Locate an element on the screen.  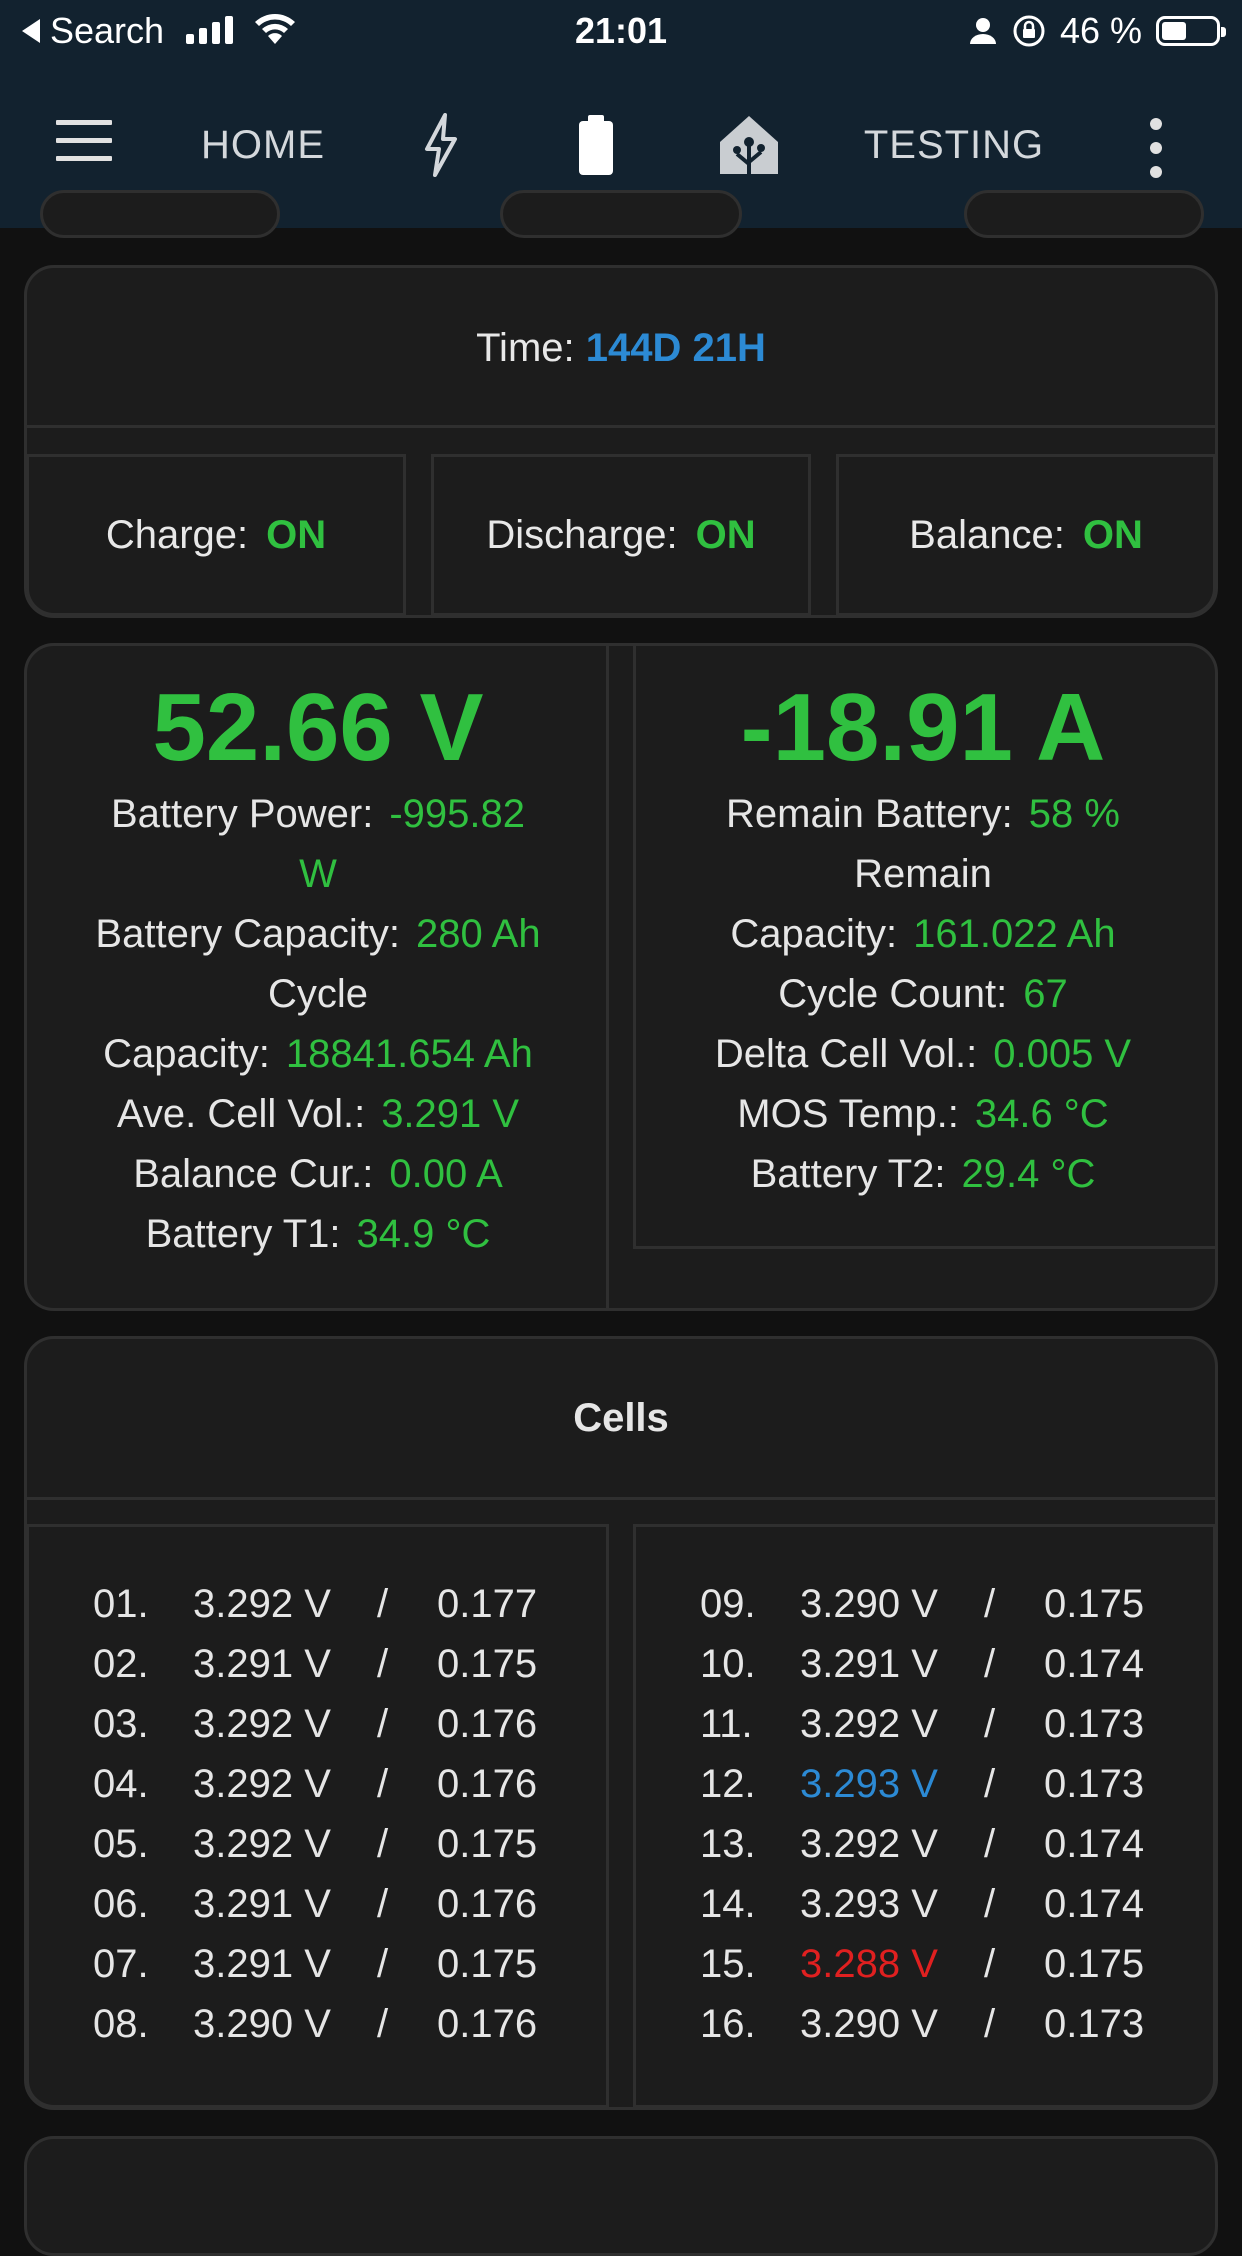
charge-label: Charge: is located at coordinates (177, 534).